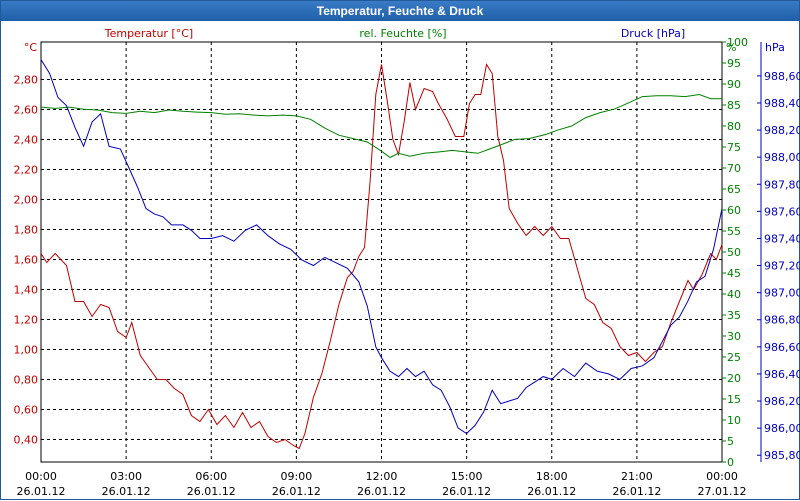 The width and height of the screenshot is (800, 501). What do you see at coordinates (782, 130) in the screenshot?
I see `pressure-tick-label: 988,20` at bounding box center [782, 130].